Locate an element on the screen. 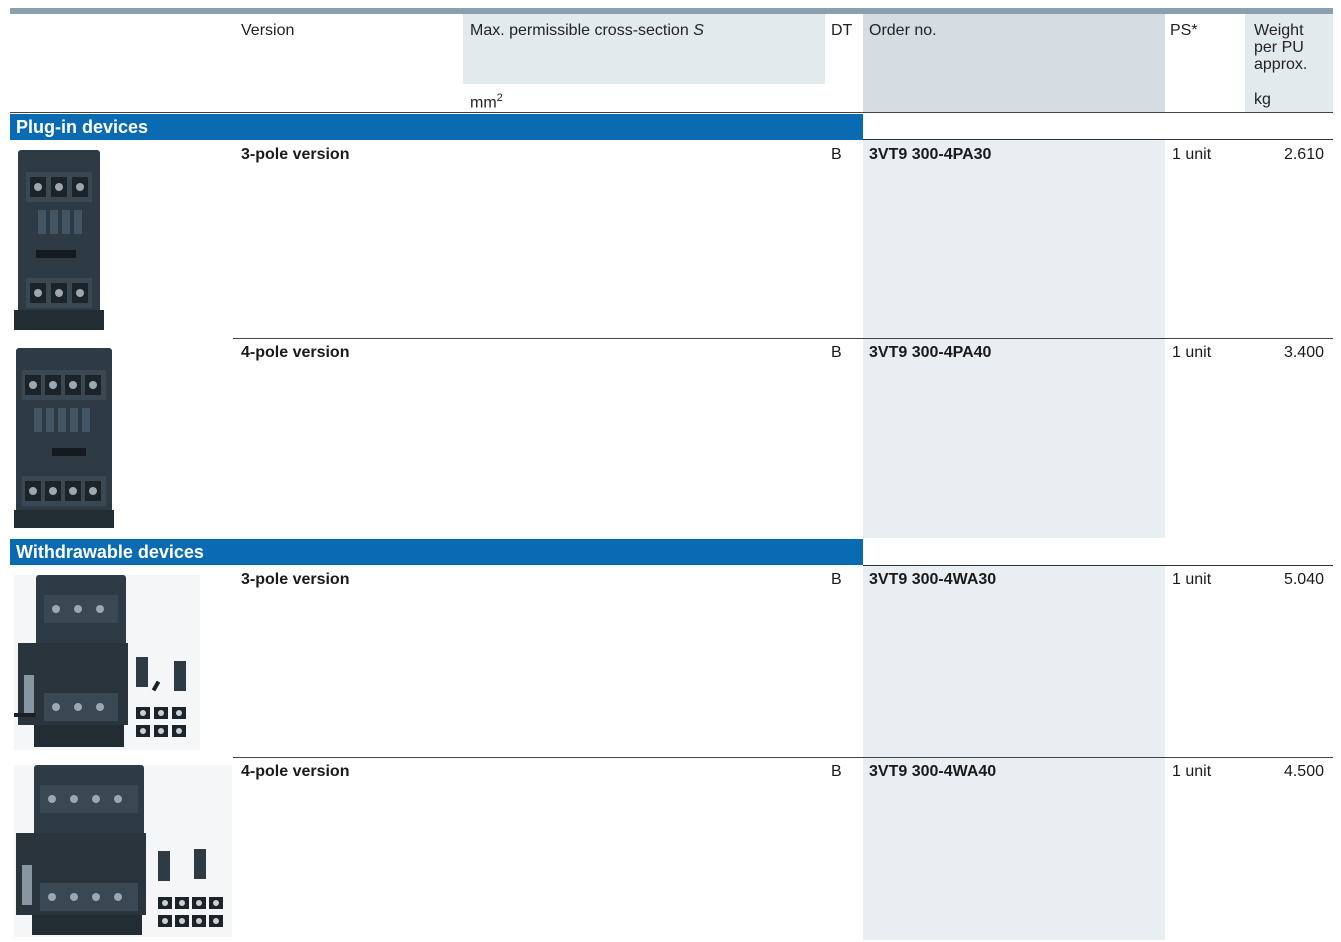 Image resolution: width=1341 pixels, height=942 pixels. order-column-shade-plugin is located at coordinates (1014, 339).